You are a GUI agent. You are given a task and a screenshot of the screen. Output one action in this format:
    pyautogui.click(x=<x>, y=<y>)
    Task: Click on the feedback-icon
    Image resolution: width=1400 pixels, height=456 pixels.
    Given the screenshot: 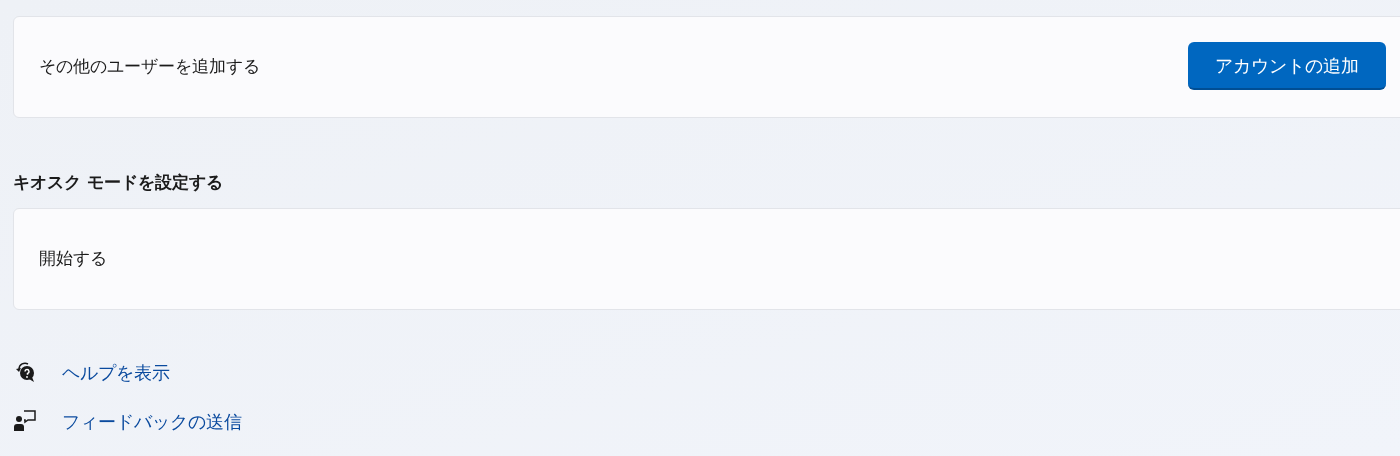 What is the action you would take?
    pyautogui.click(x=25, y=421)
    